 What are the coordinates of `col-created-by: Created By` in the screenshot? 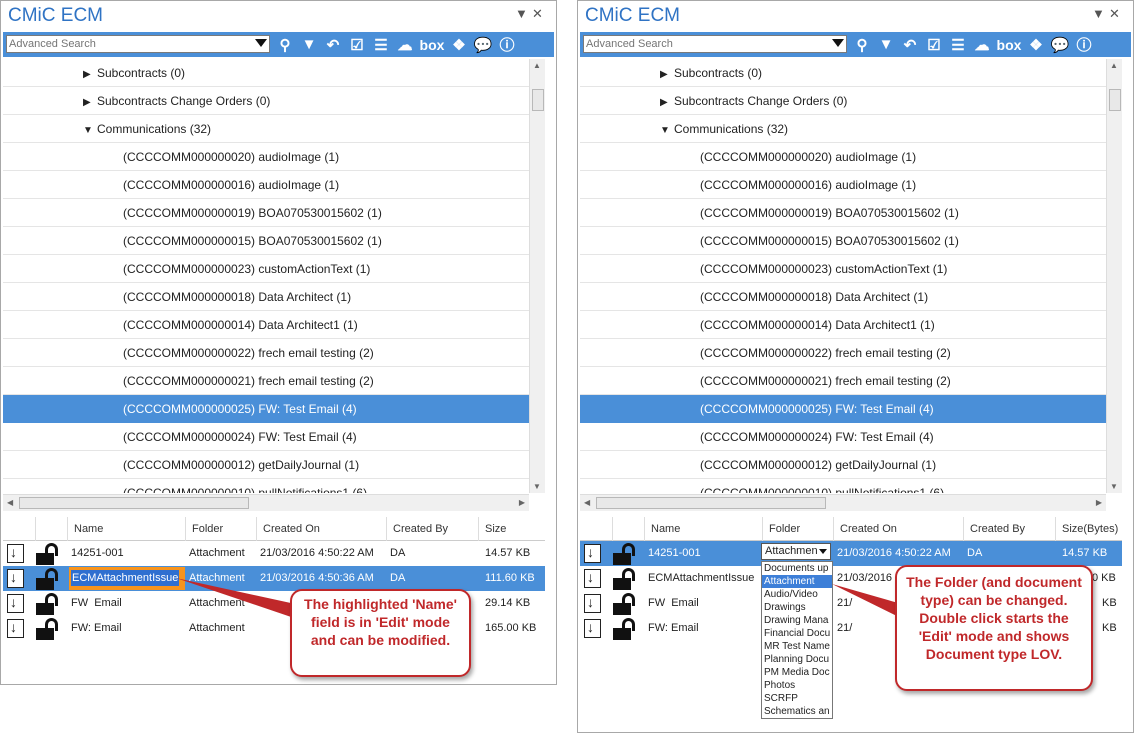 It's located at (1009, 529).